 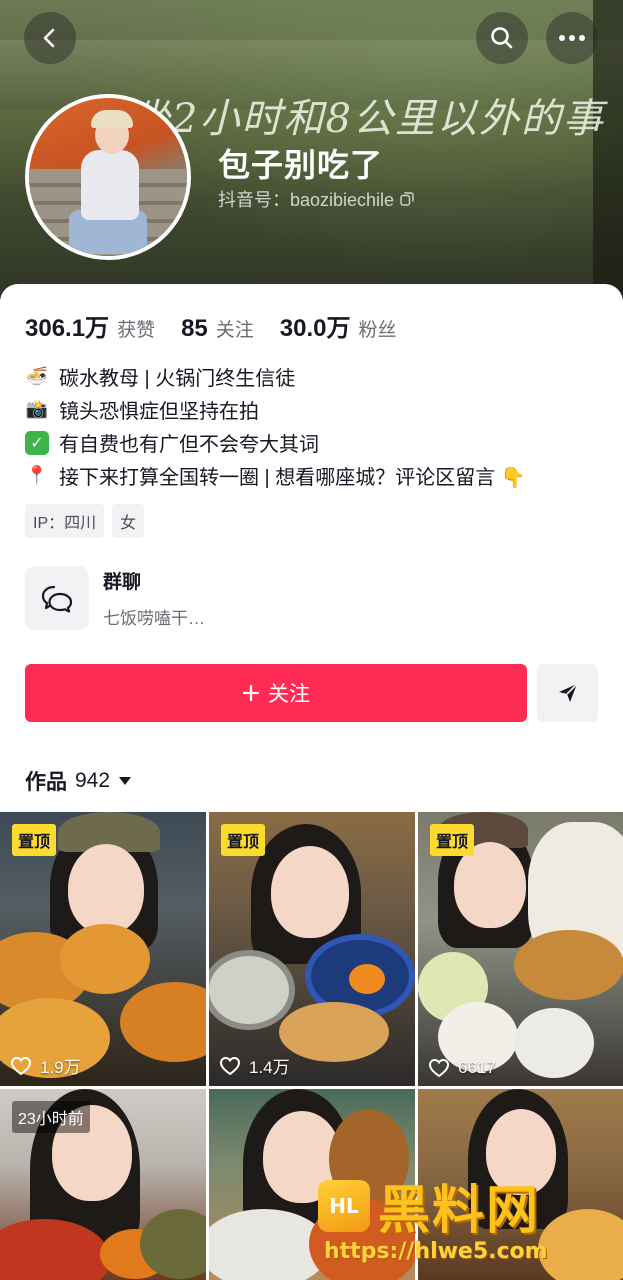 I want to click on tab-works-count: 942, so click(x=93, y=780).